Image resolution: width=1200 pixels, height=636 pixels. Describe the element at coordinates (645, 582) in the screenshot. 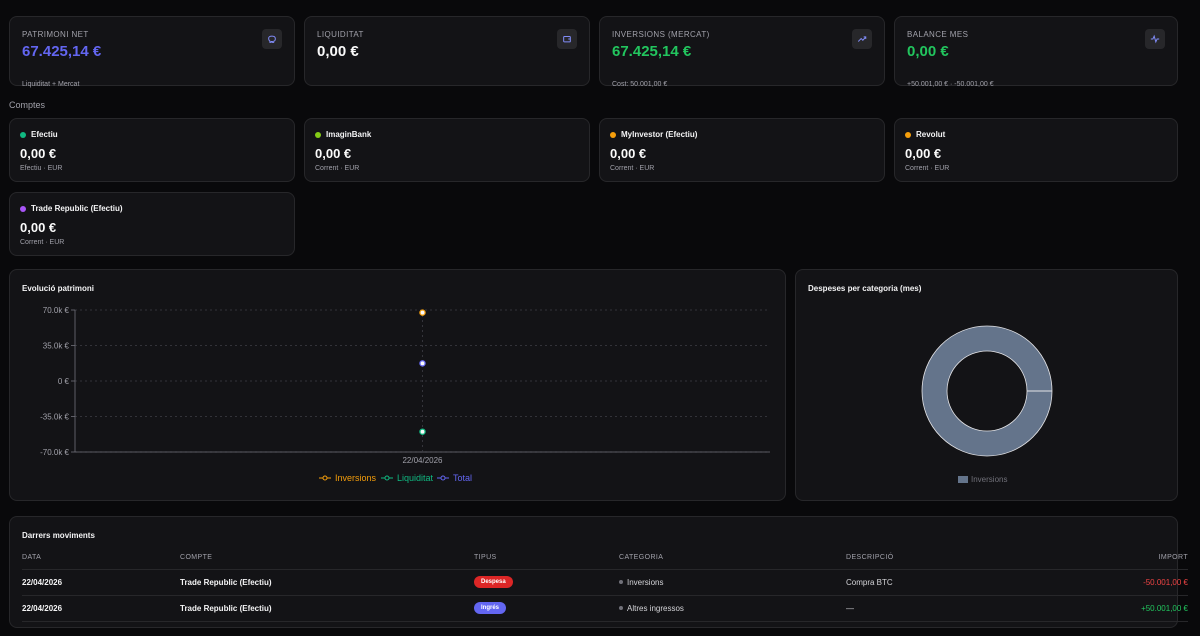

I see `category-label: Inversions` at that location.